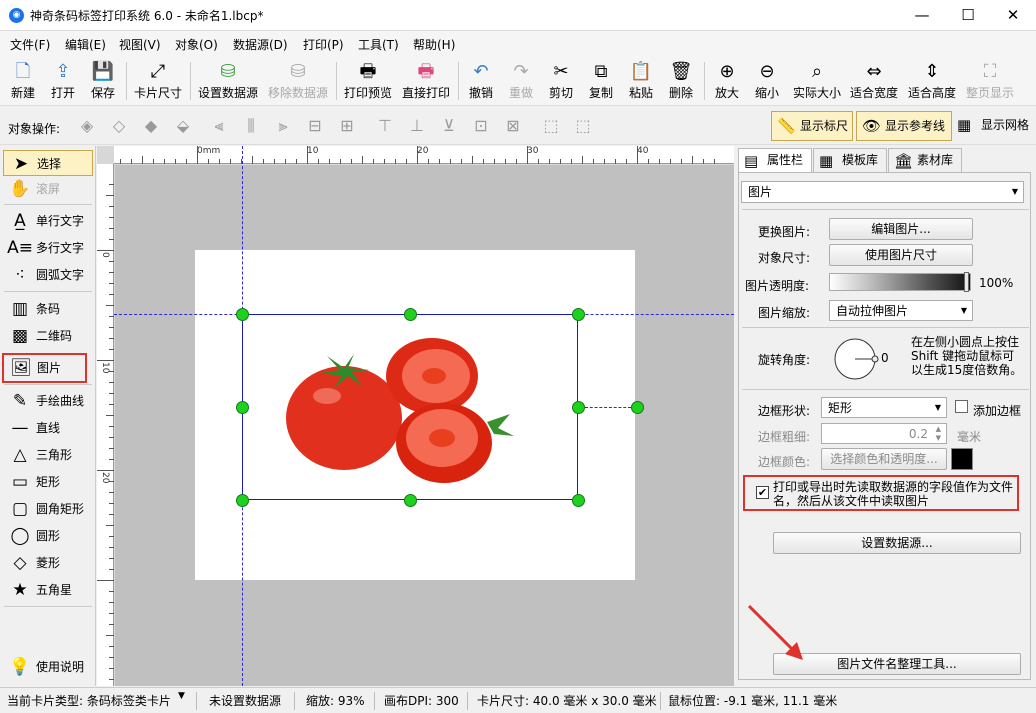 This screenshot has width=1036, height=713. Describe the element at coordinates (938, 434) in the screenshot. I see `spinner-icon: ▲ ▼` at that location.